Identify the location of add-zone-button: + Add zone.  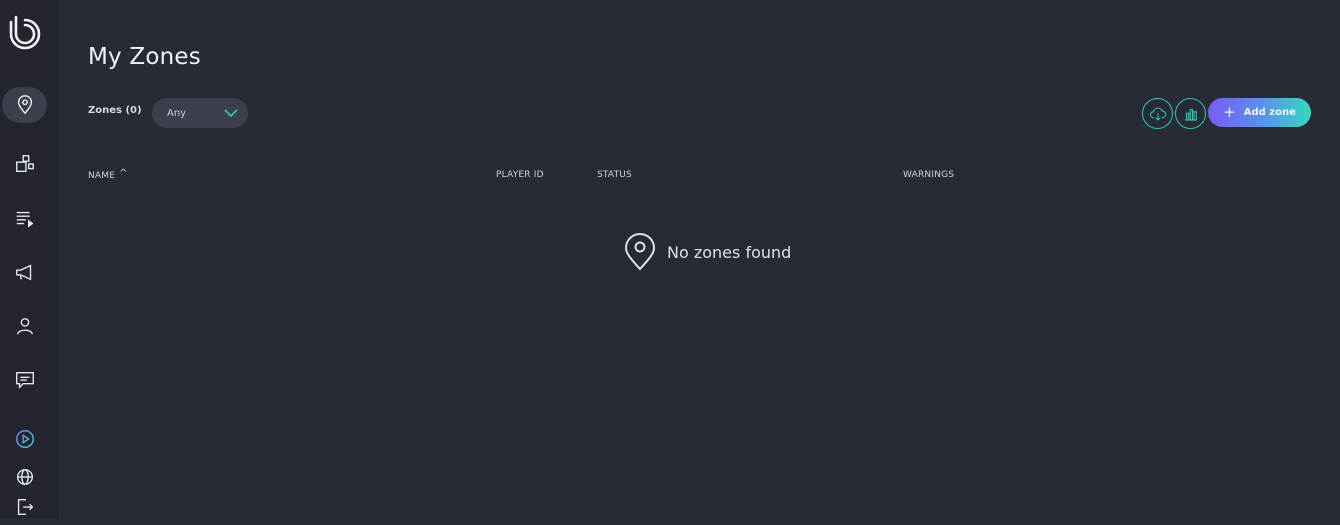
(1259, 112).